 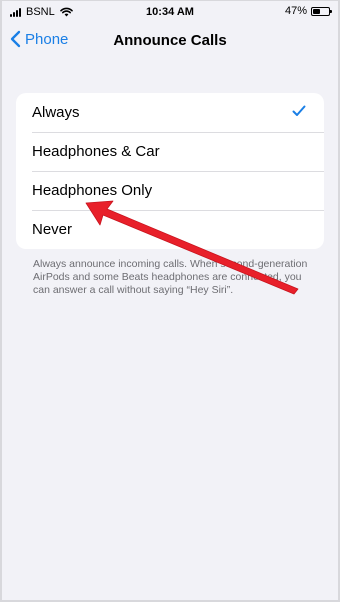 What do you see at coordinates (321, 11) in the screenshot?
I see `battery-icon` at bounding box center [321, 11].